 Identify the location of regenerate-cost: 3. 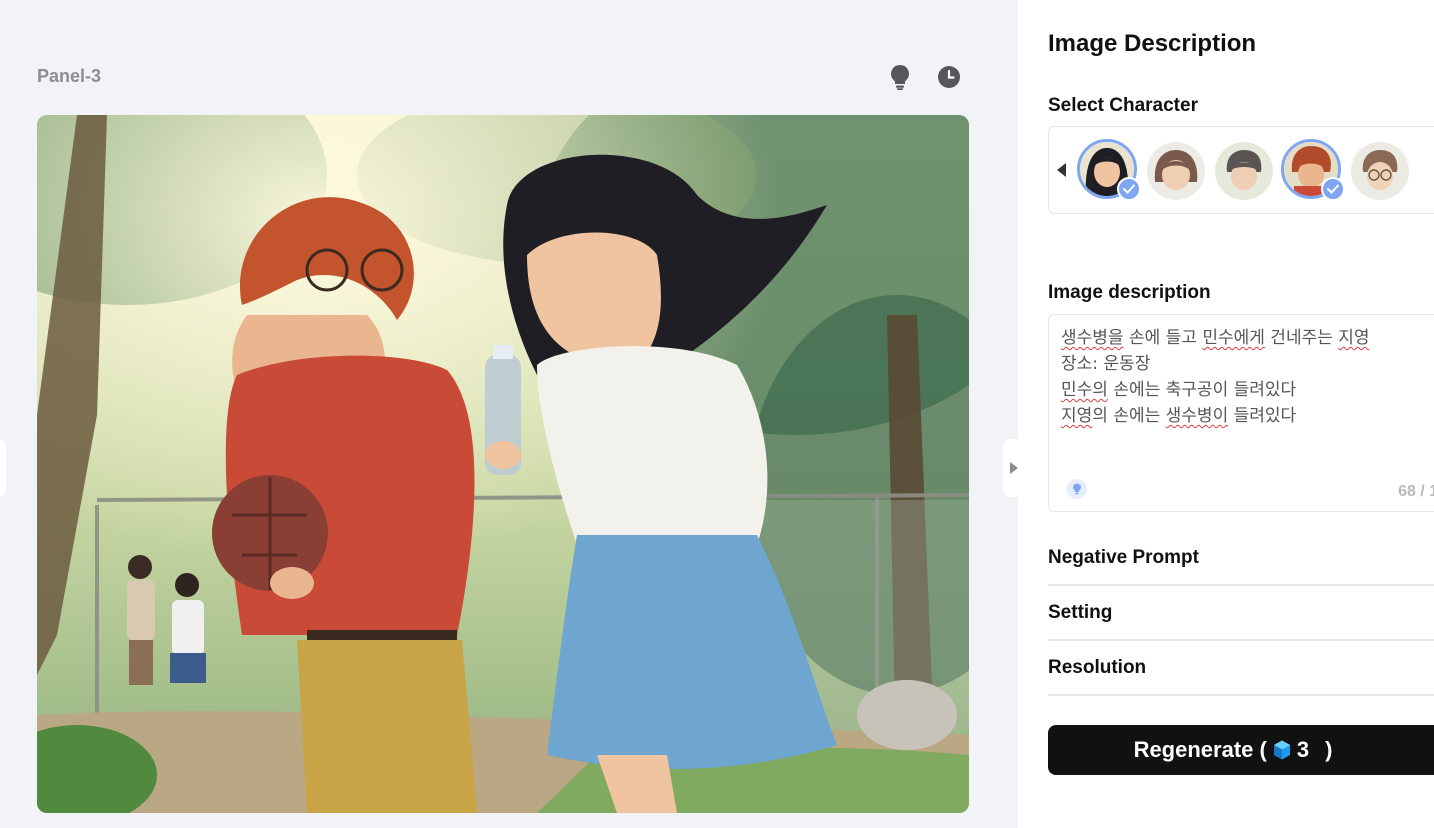
(1303, 749).